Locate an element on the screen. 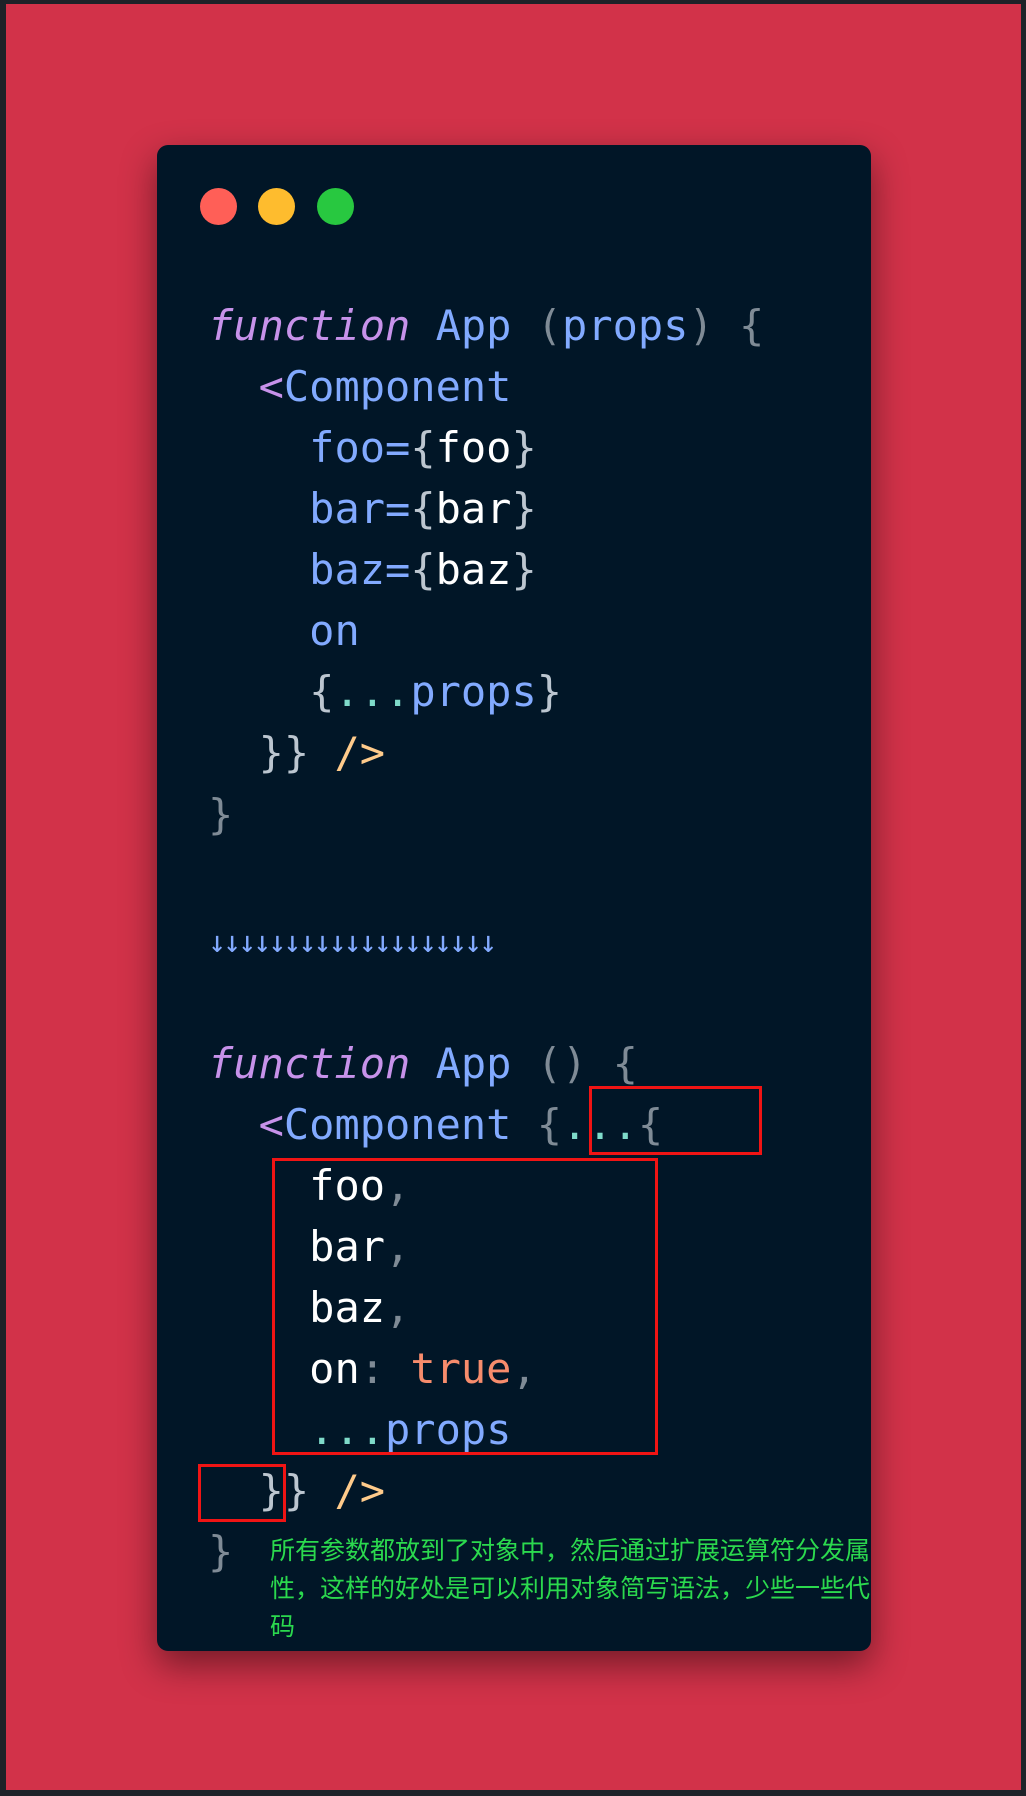 This screenshot has width=1026, height=1796. highlight-box-spread is located at coordinates (675, 1120).